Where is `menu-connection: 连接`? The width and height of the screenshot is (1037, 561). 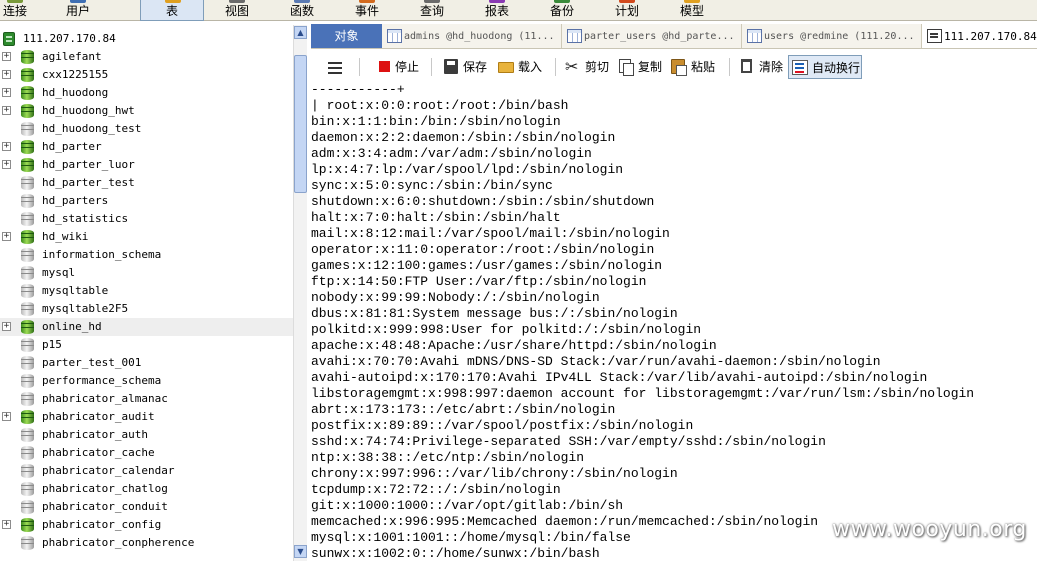 menu-connection: 连接 is located at coordinates (15, 10).